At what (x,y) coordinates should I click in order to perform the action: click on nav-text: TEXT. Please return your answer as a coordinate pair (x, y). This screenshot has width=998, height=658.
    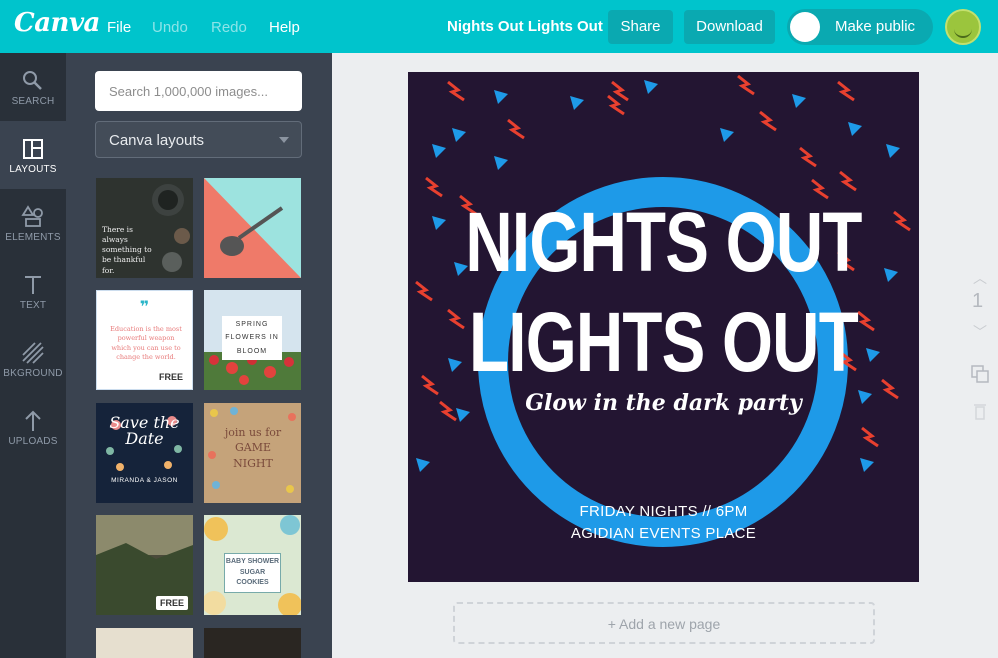
    Looking at the image, I should click on (33, 291).